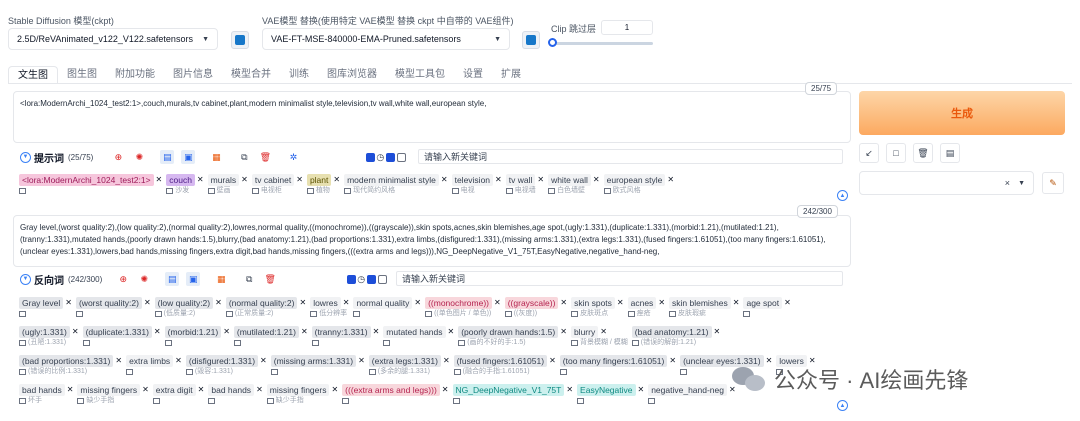  I want to click on prompt-tag-text: (((extra arms and legs))), so click(391, 389).